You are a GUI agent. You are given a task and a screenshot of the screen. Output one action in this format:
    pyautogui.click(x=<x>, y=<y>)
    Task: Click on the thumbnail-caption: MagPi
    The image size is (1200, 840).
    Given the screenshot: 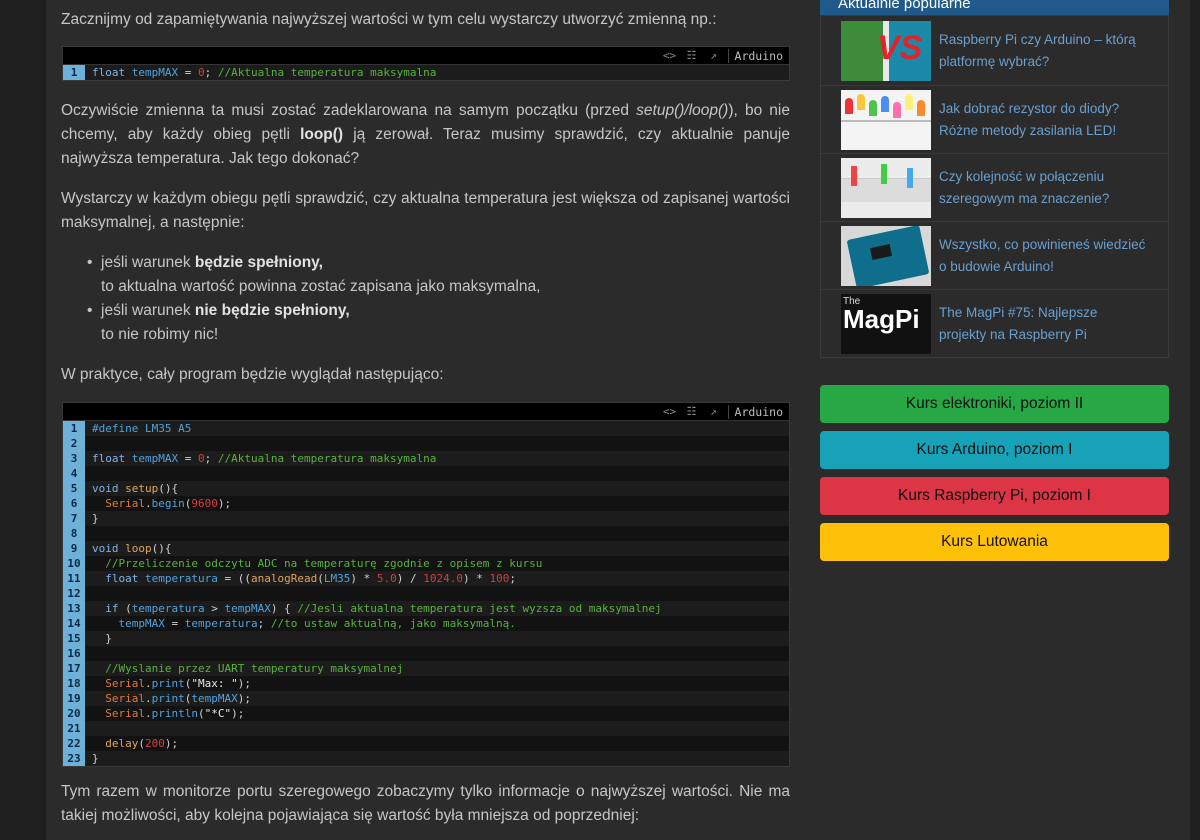 What is the action you would take?
    pyautogui.click(x=881, y=318)
    